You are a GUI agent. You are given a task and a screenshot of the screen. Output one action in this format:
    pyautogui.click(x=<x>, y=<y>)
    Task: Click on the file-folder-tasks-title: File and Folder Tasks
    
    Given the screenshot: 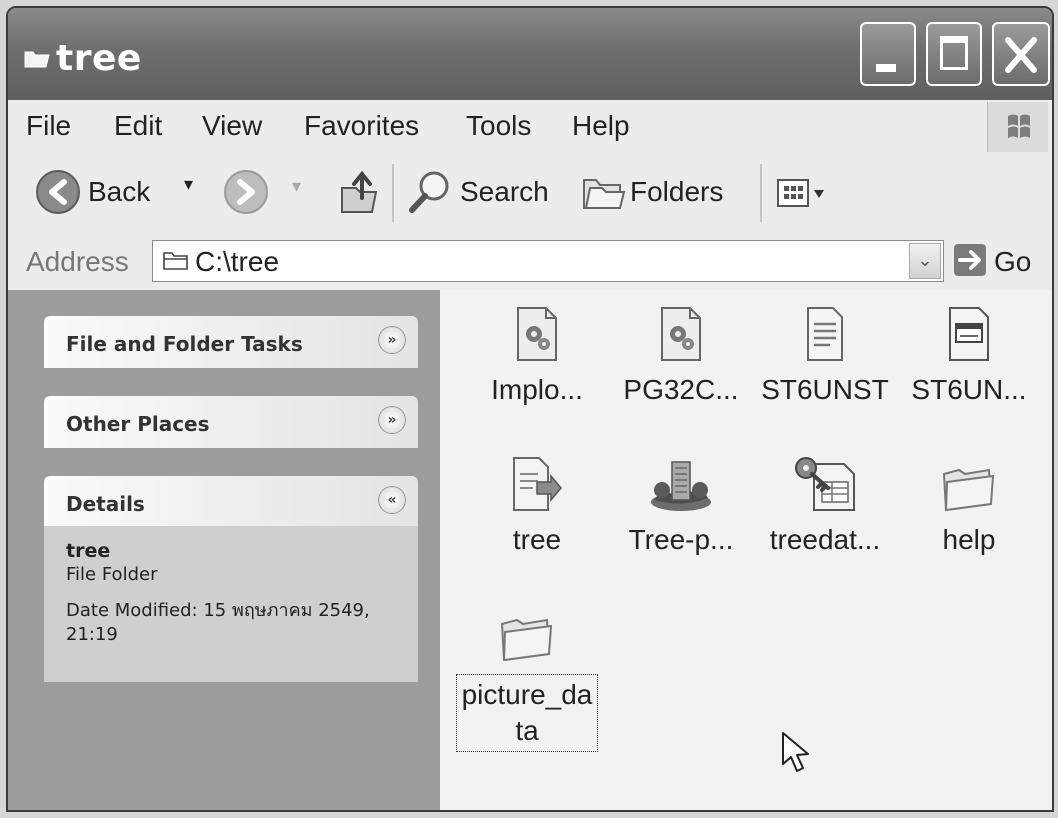 What is the action you would take?
    pyautogui.click(x=184, y=344)
    